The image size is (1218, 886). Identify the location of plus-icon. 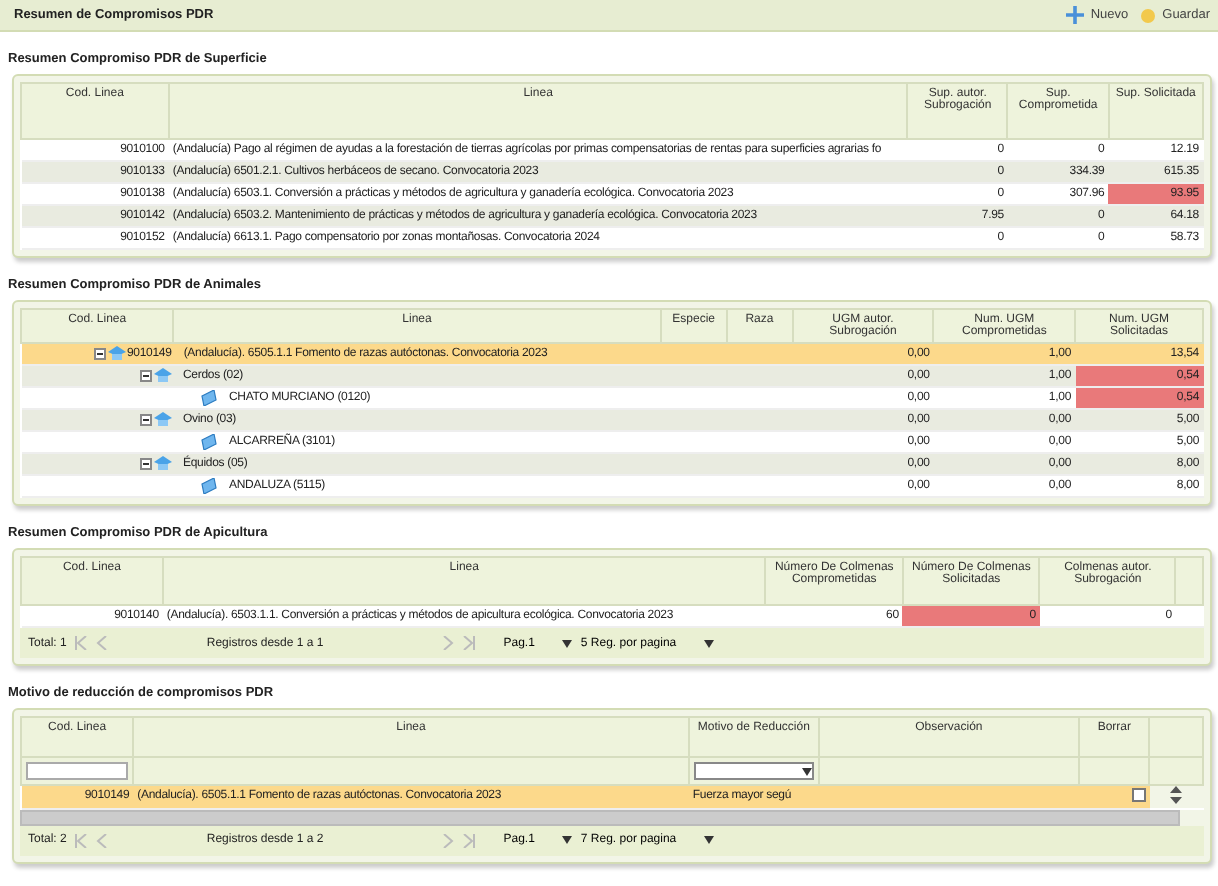
(1075, 15).